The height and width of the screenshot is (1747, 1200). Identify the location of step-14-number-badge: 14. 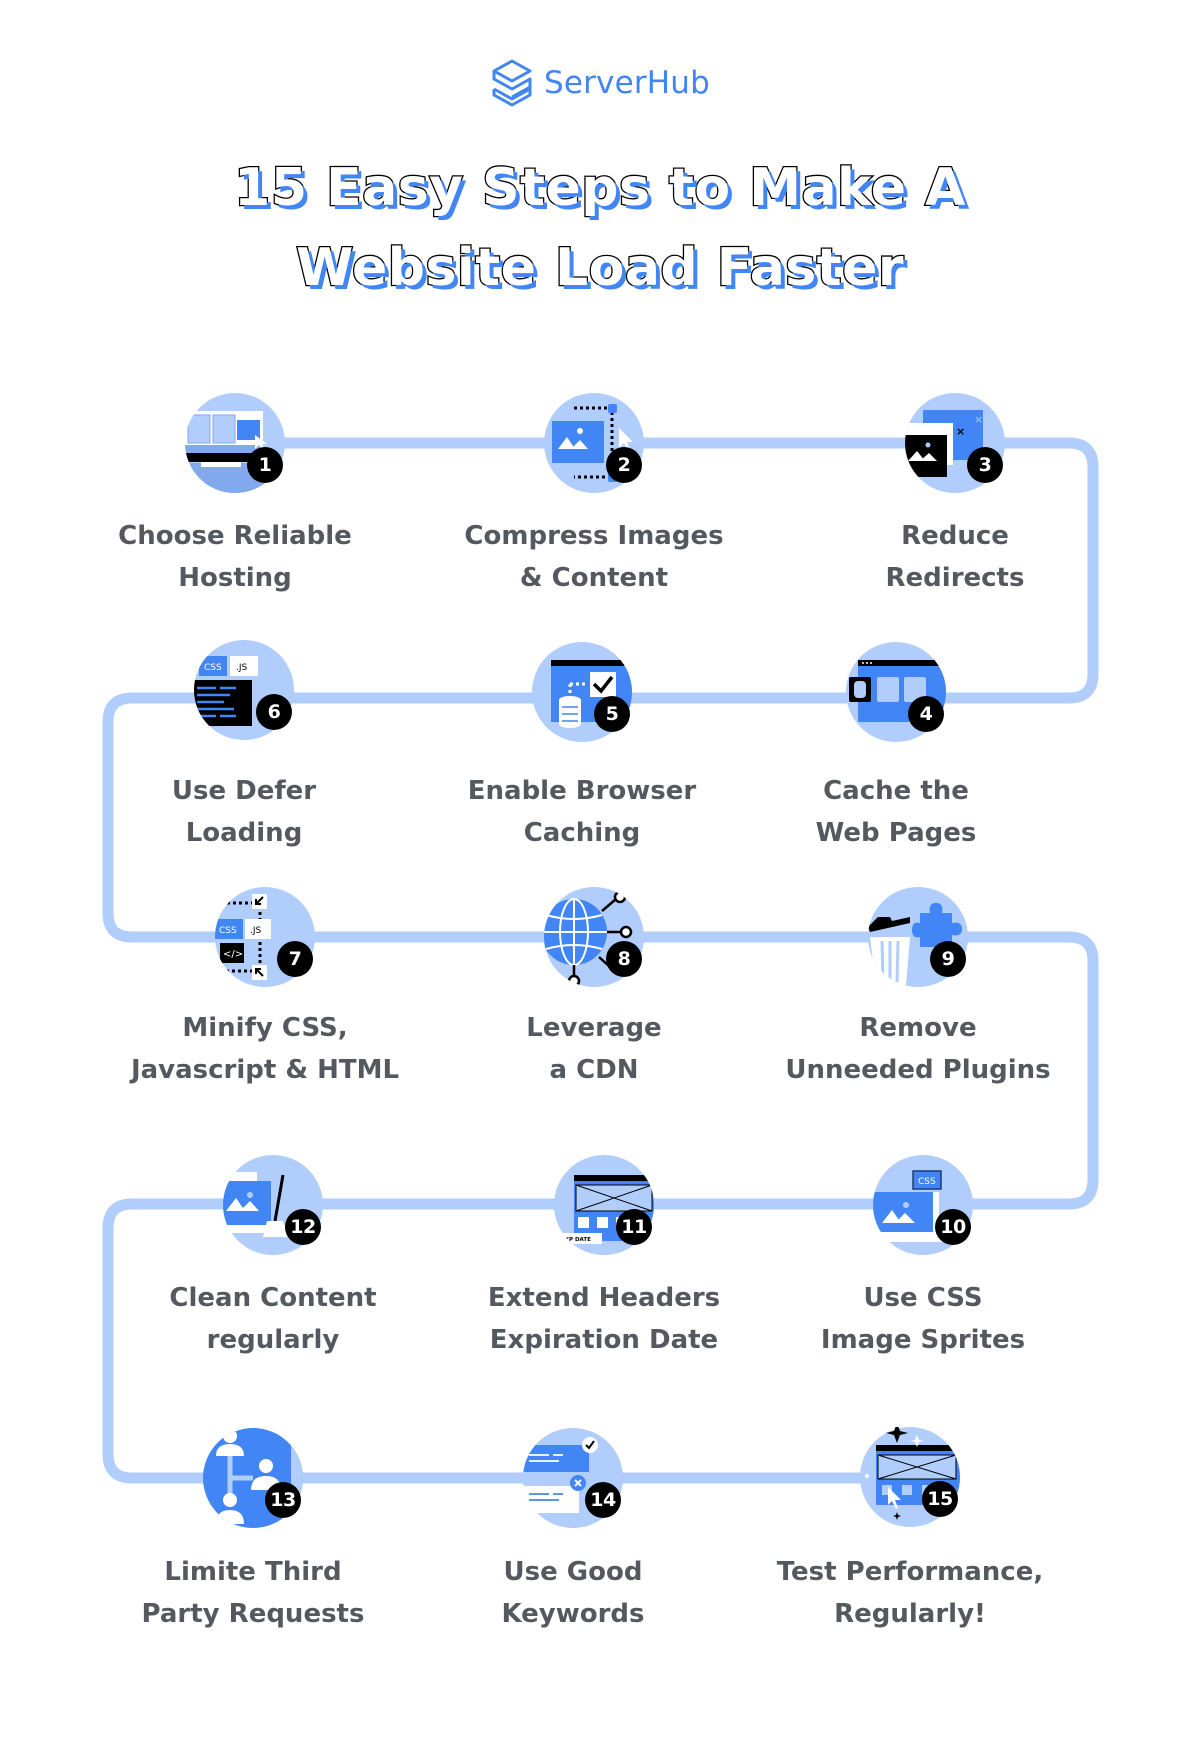
(603, 1500).